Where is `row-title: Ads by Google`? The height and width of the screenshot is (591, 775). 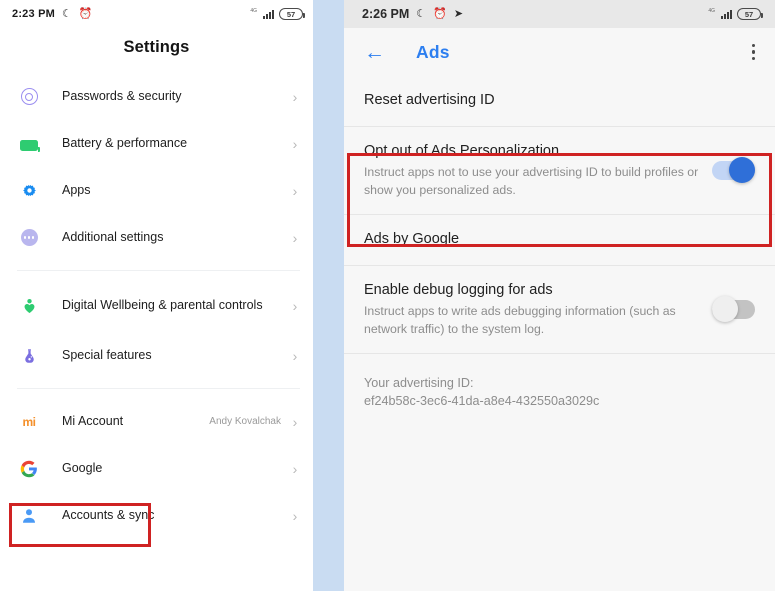
row-title: Ads by Google is located at coordinates (412, 239).